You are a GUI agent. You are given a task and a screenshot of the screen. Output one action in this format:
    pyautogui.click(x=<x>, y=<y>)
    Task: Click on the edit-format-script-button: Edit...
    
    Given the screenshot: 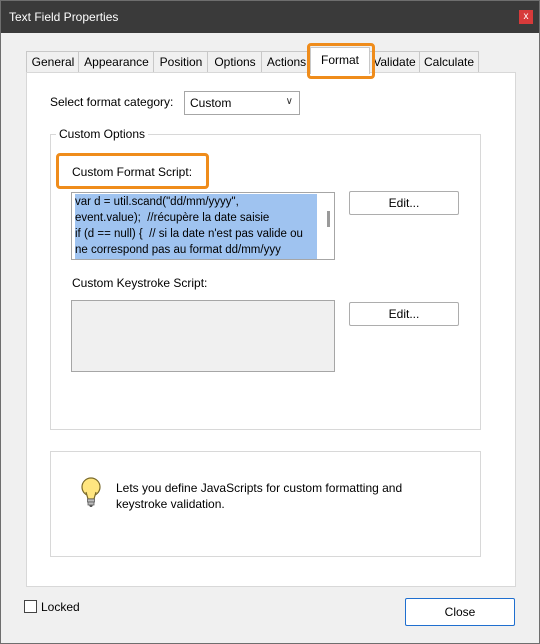 What is the action you would take?
    pyautogui.click(x=404, y=203)
    